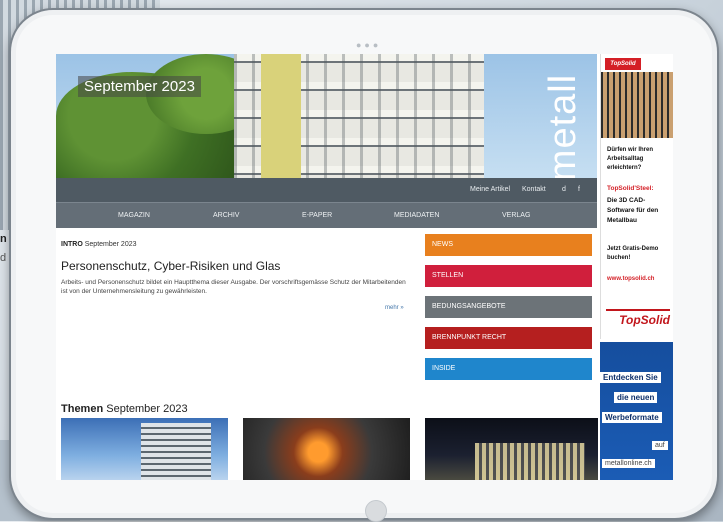  I want to click on building-facade, so click(281, 116).